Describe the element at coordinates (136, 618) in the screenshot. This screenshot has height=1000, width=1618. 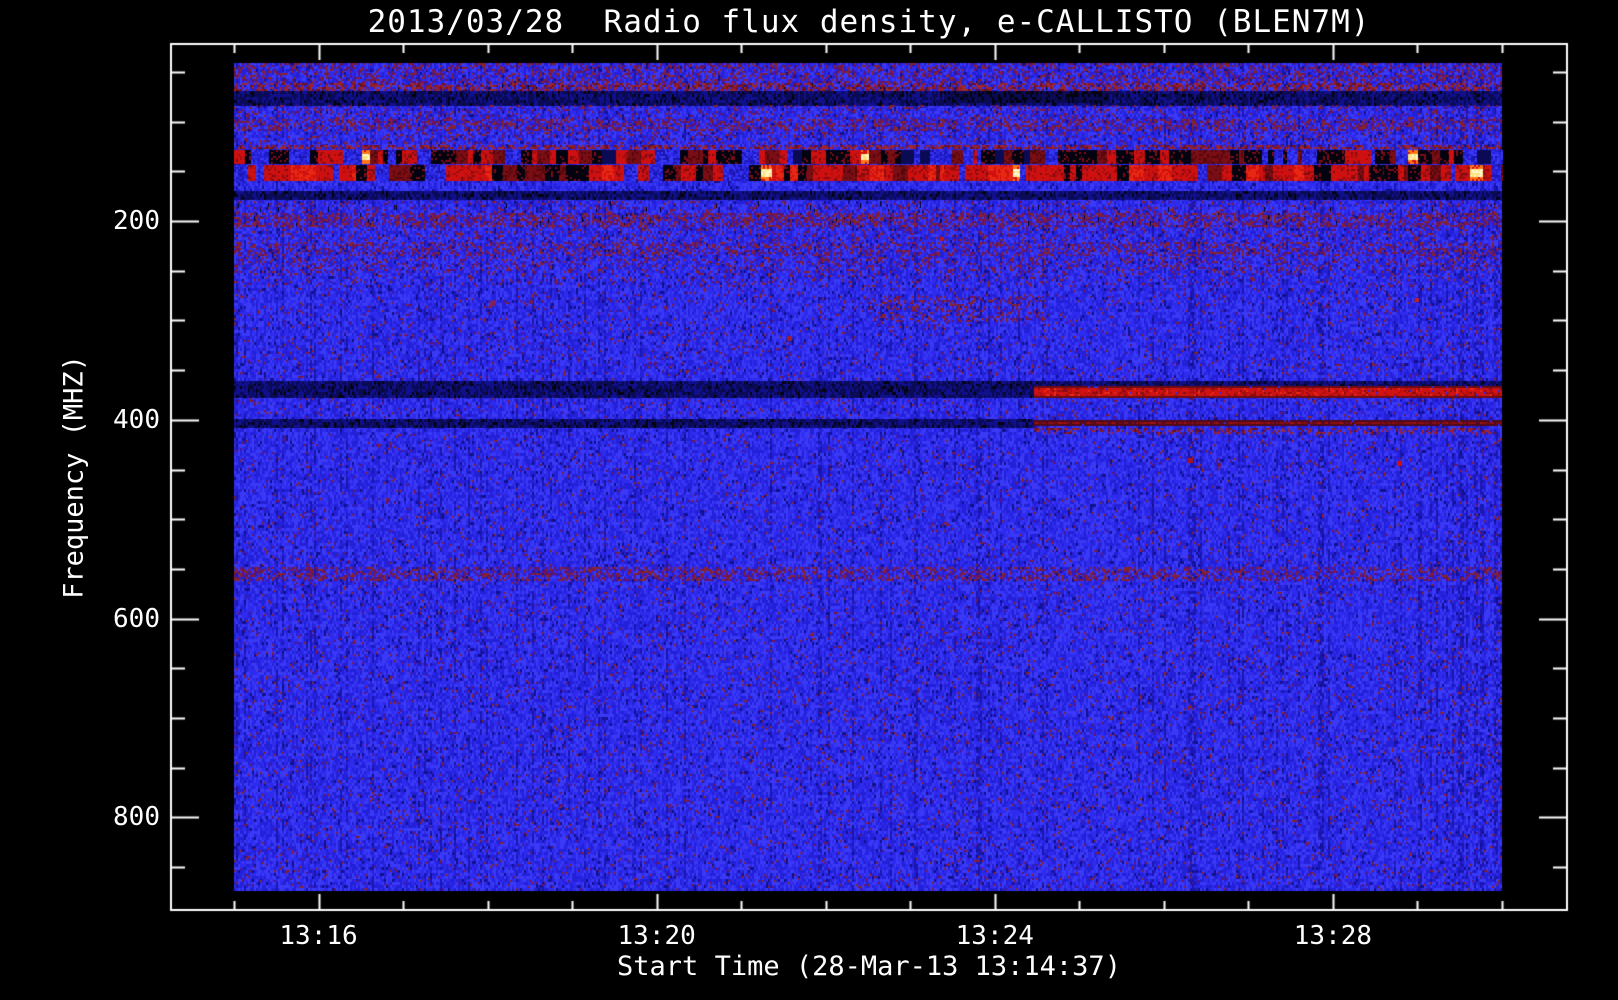
I see `y-tick-label: 600` at that location.